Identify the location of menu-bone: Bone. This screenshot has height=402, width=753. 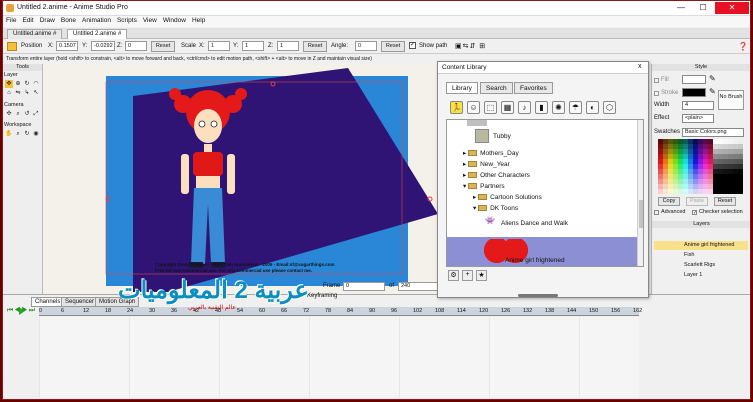
(68, 20).